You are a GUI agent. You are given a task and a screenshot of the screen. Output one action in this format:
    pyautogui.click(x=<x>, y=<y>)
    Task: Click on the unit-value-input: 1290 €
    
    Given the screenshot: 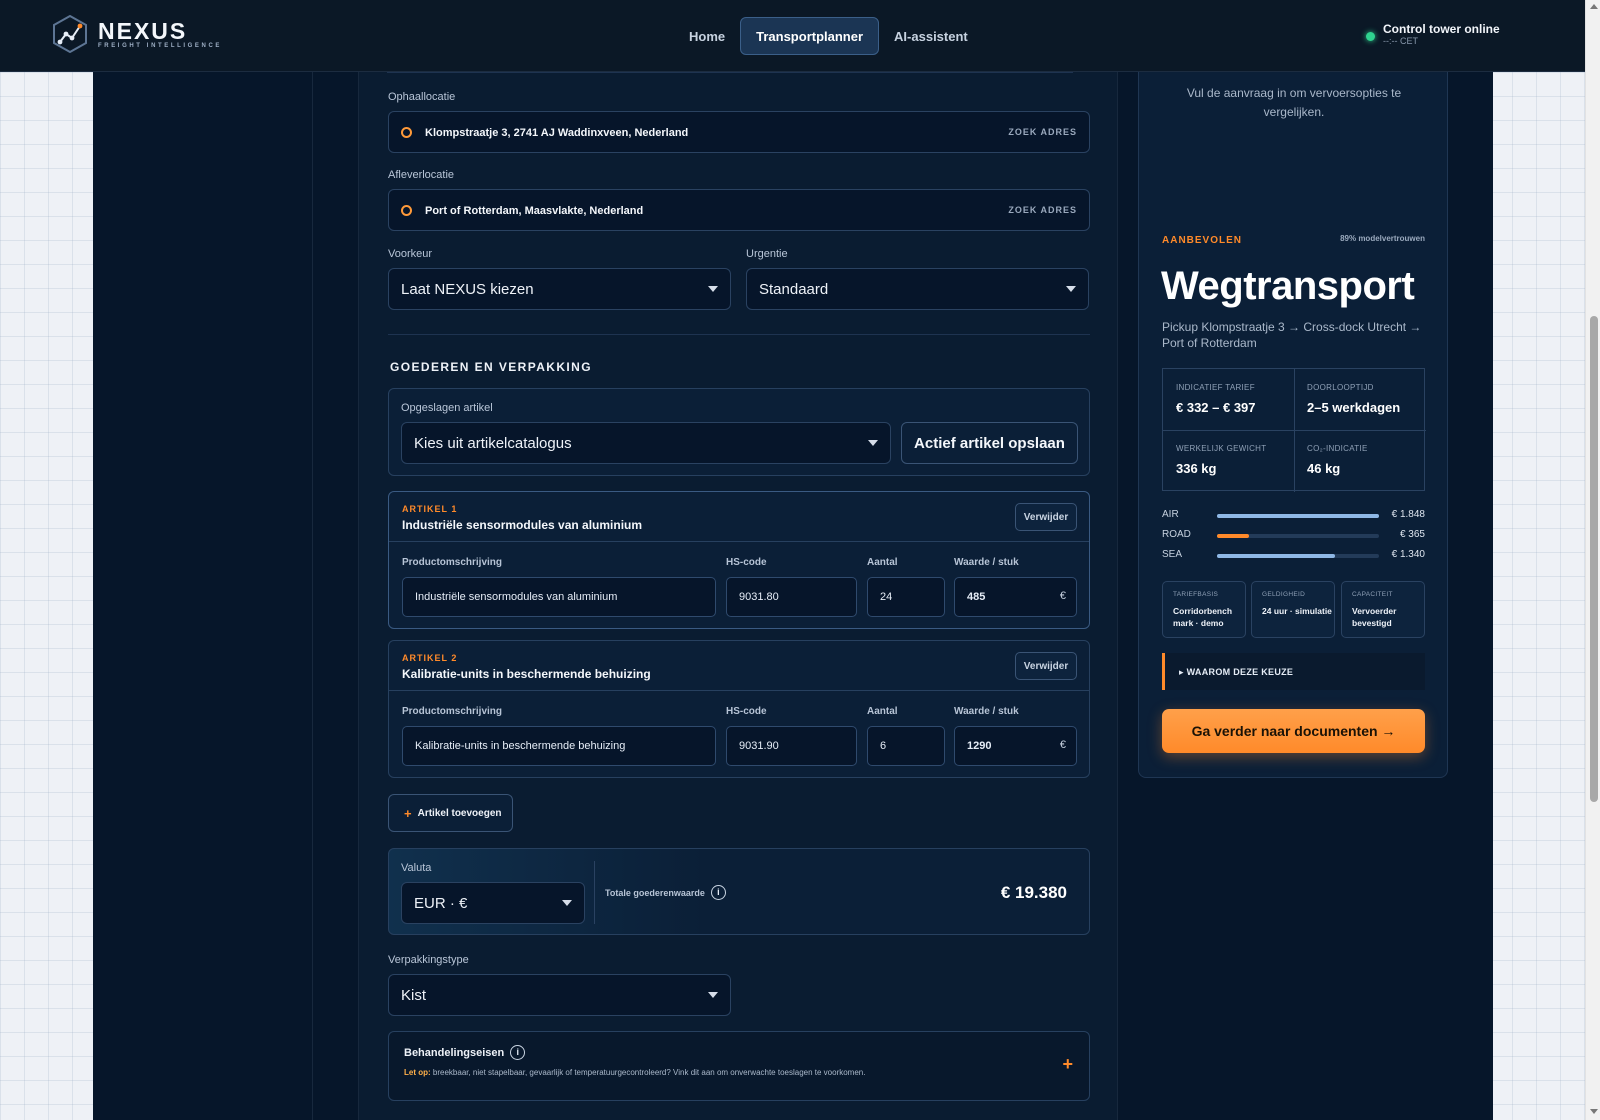 What is the action you would take?
    pyautogui.click(x=1015, y=746)
    